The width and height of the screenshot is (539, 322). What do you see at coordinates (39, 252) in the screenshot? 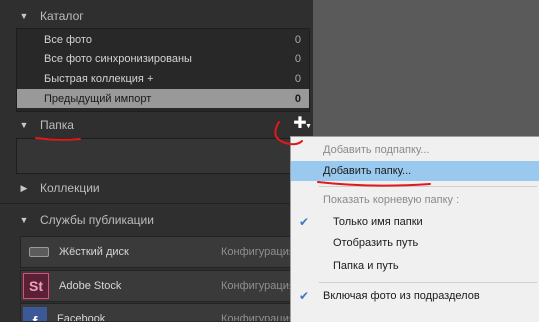
I see `hard-drive-icon` at bounding box center [39, 252].